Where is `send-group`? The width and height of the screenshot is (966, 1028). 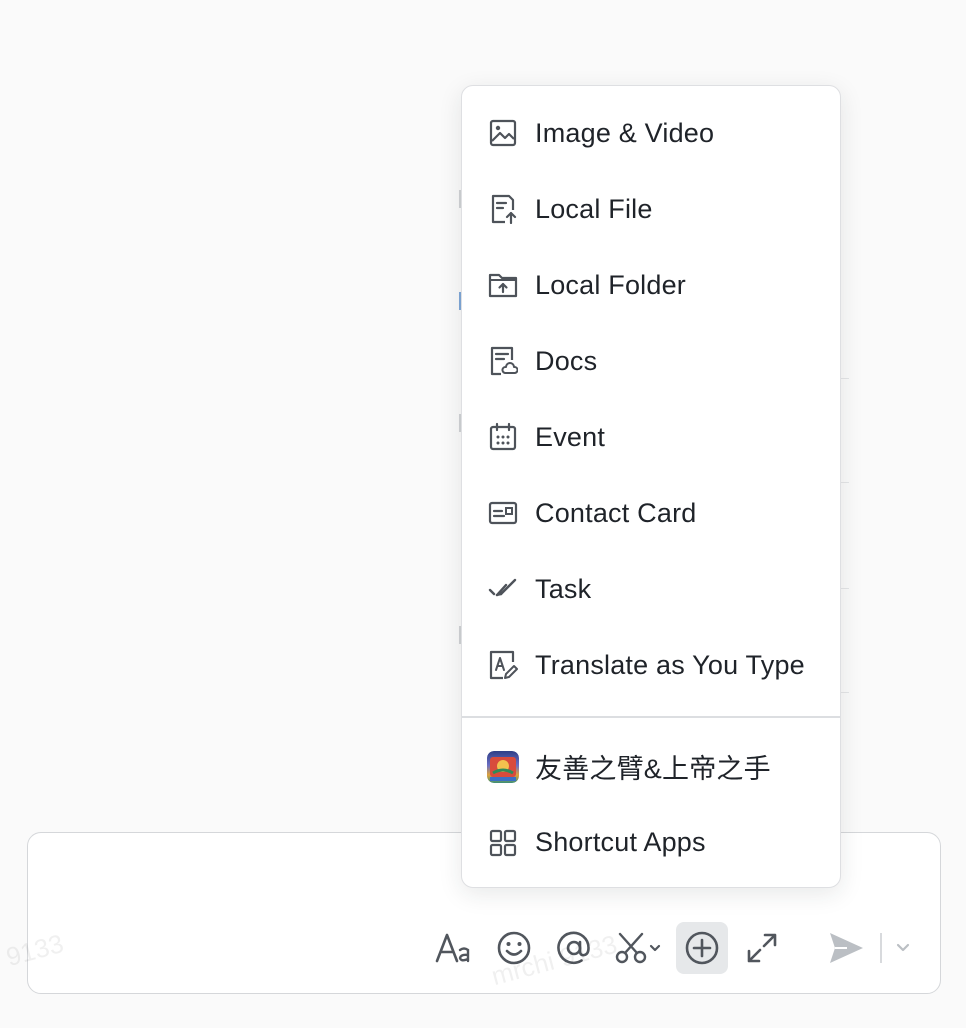
send-group is located at coordinates (867, 948).